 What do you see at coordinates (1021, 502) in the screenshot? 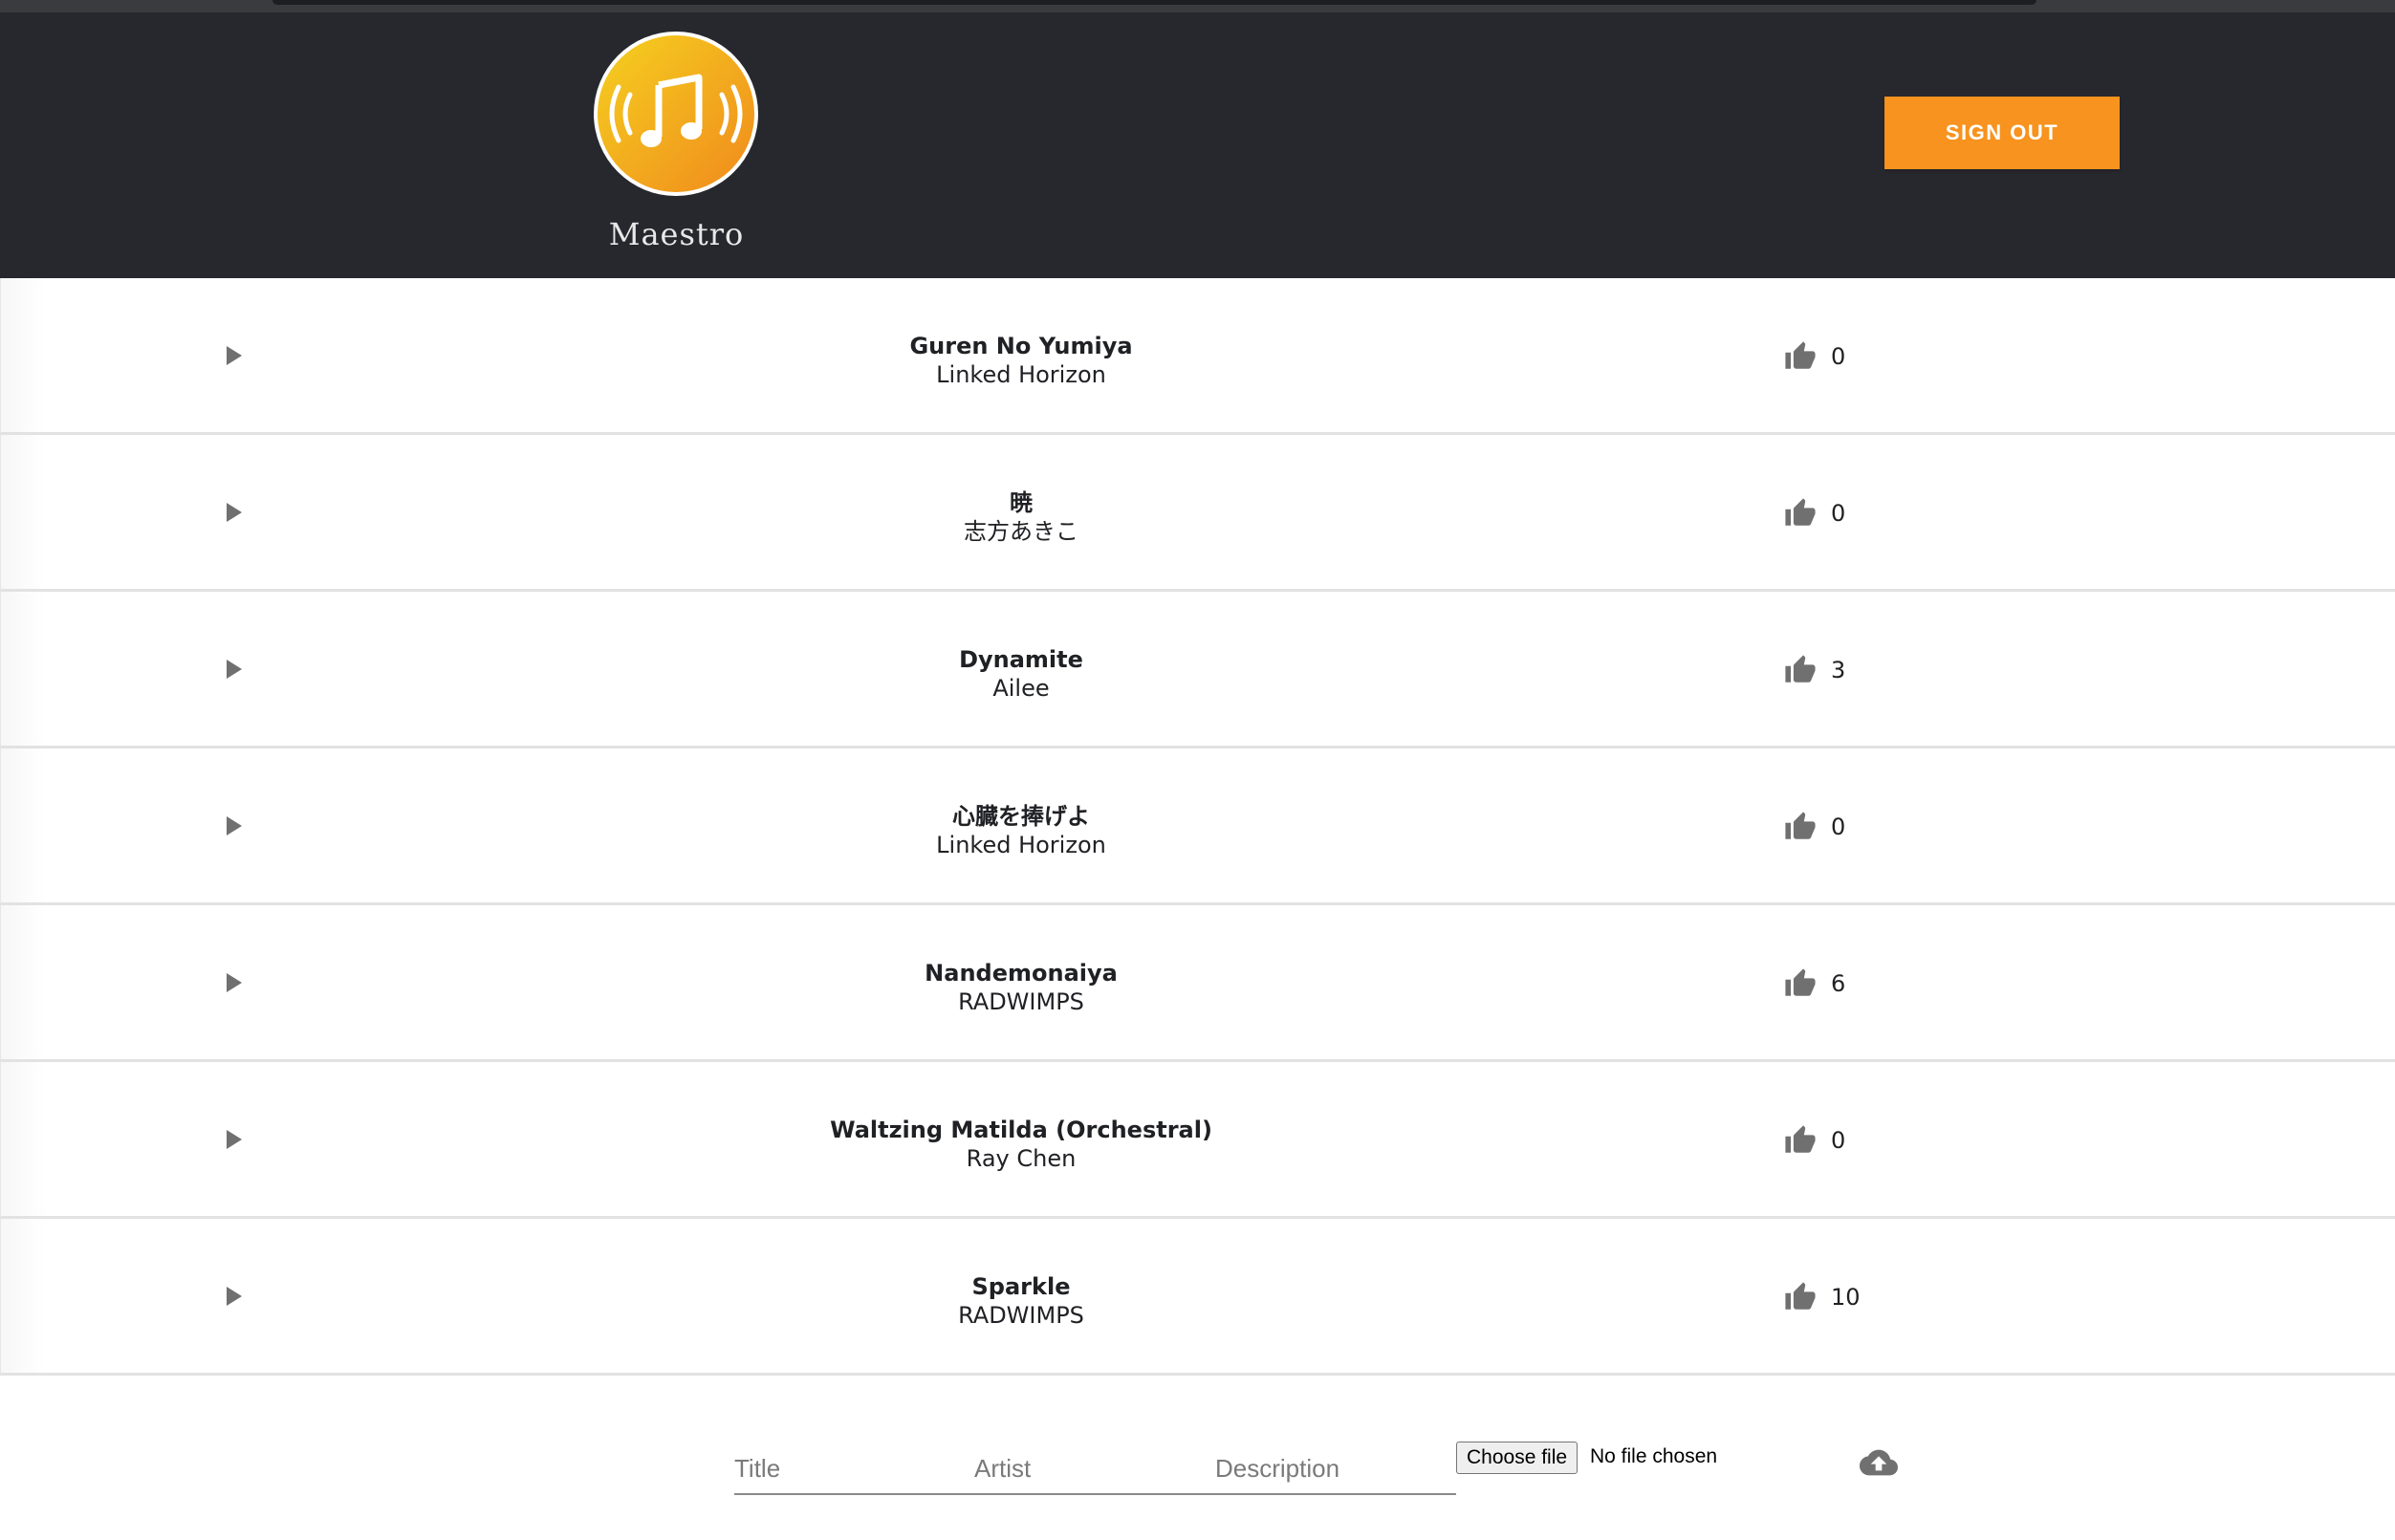
I see `song-title: 暁` at bounding box center [1021, 502].